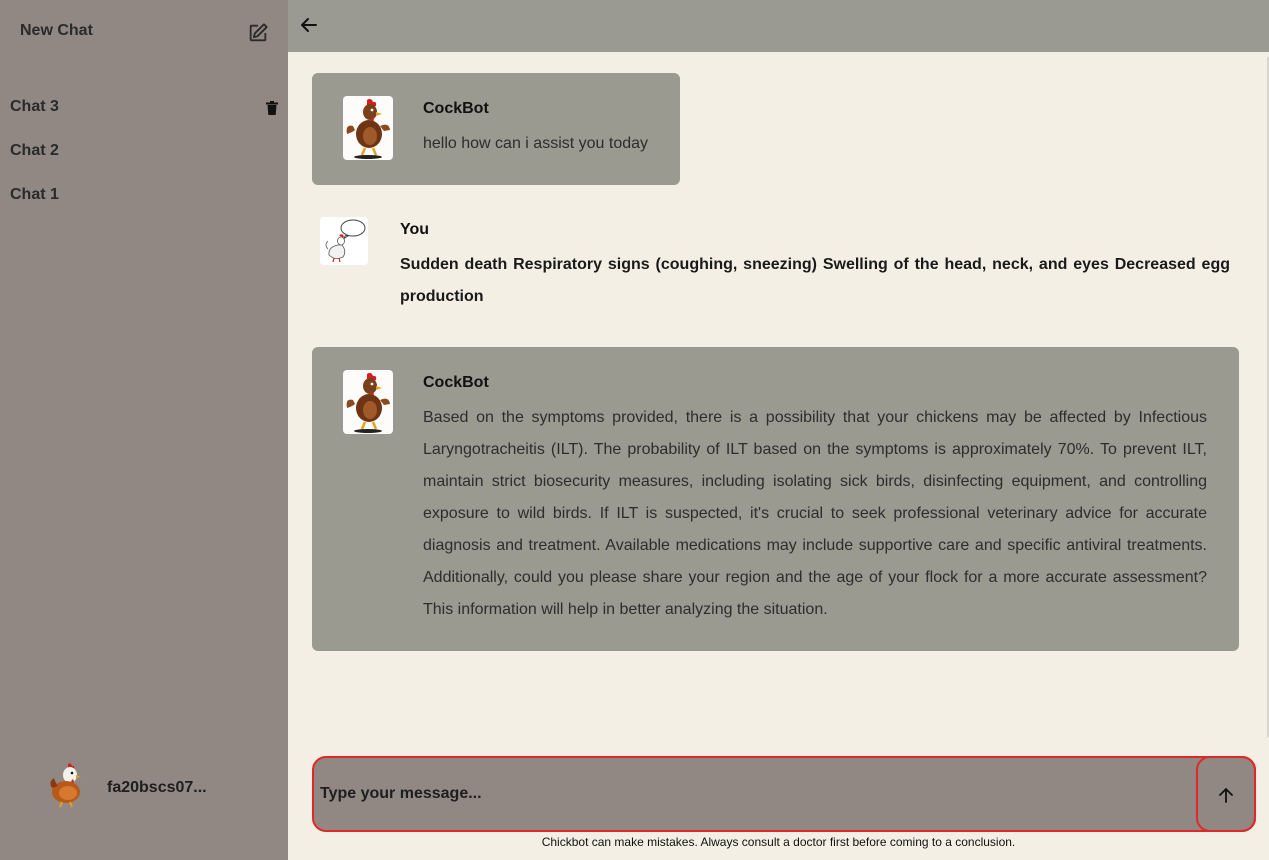 Image resolution: width=1269 pixels, height=860 pixels. Describe the element at coordinates (144, 198) in the screenshot. I see `chat-item-1: Chat 1` at that location.